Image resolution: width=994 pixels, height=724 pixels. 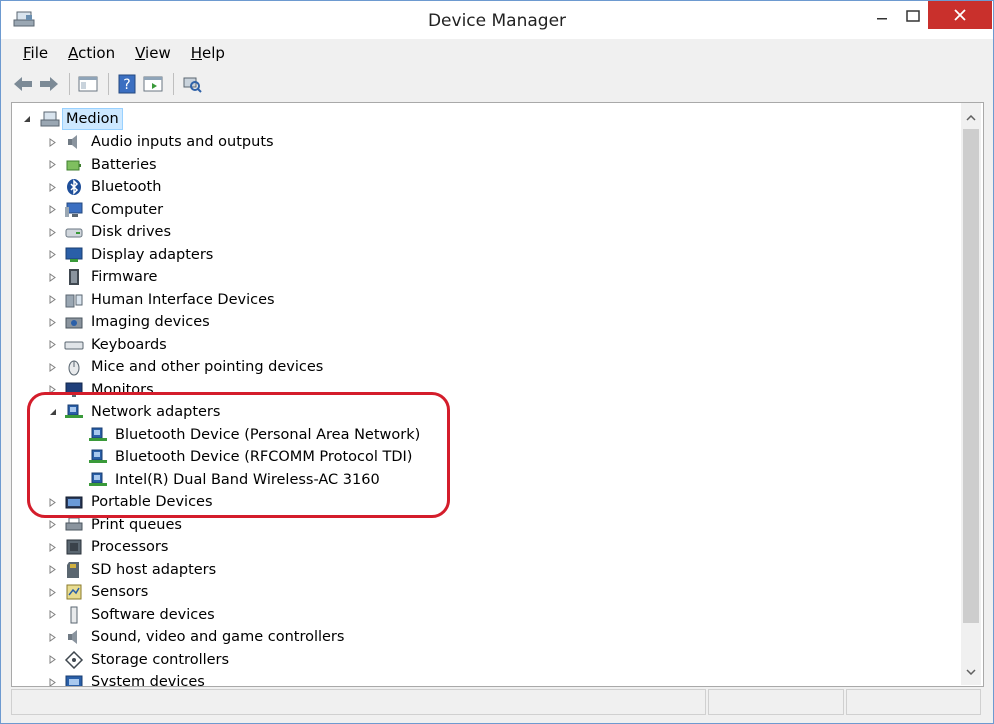 I want to click on tree-category-label: Storage controllers, so click(x=160, y=660).